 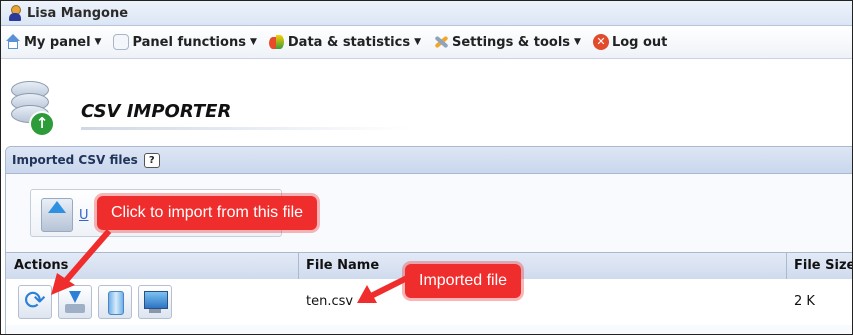 I want to click on panel-header: Imported CSV files ?, so click(x=429, y=160).